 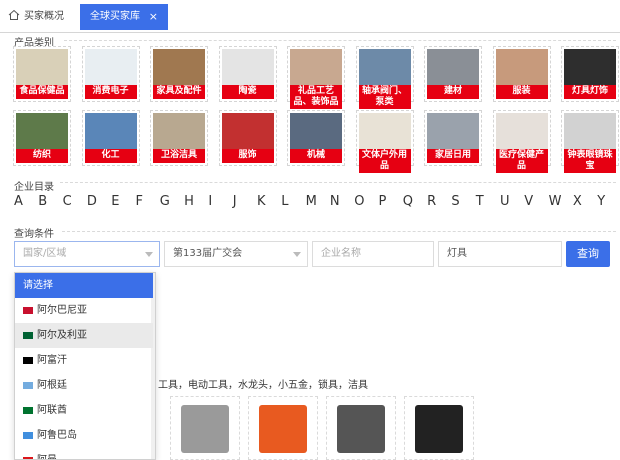 What do you see at coordinates (247, 92) in the screenshot?
I see `category-label: 陶瓷` at bounding box center [247, 92].